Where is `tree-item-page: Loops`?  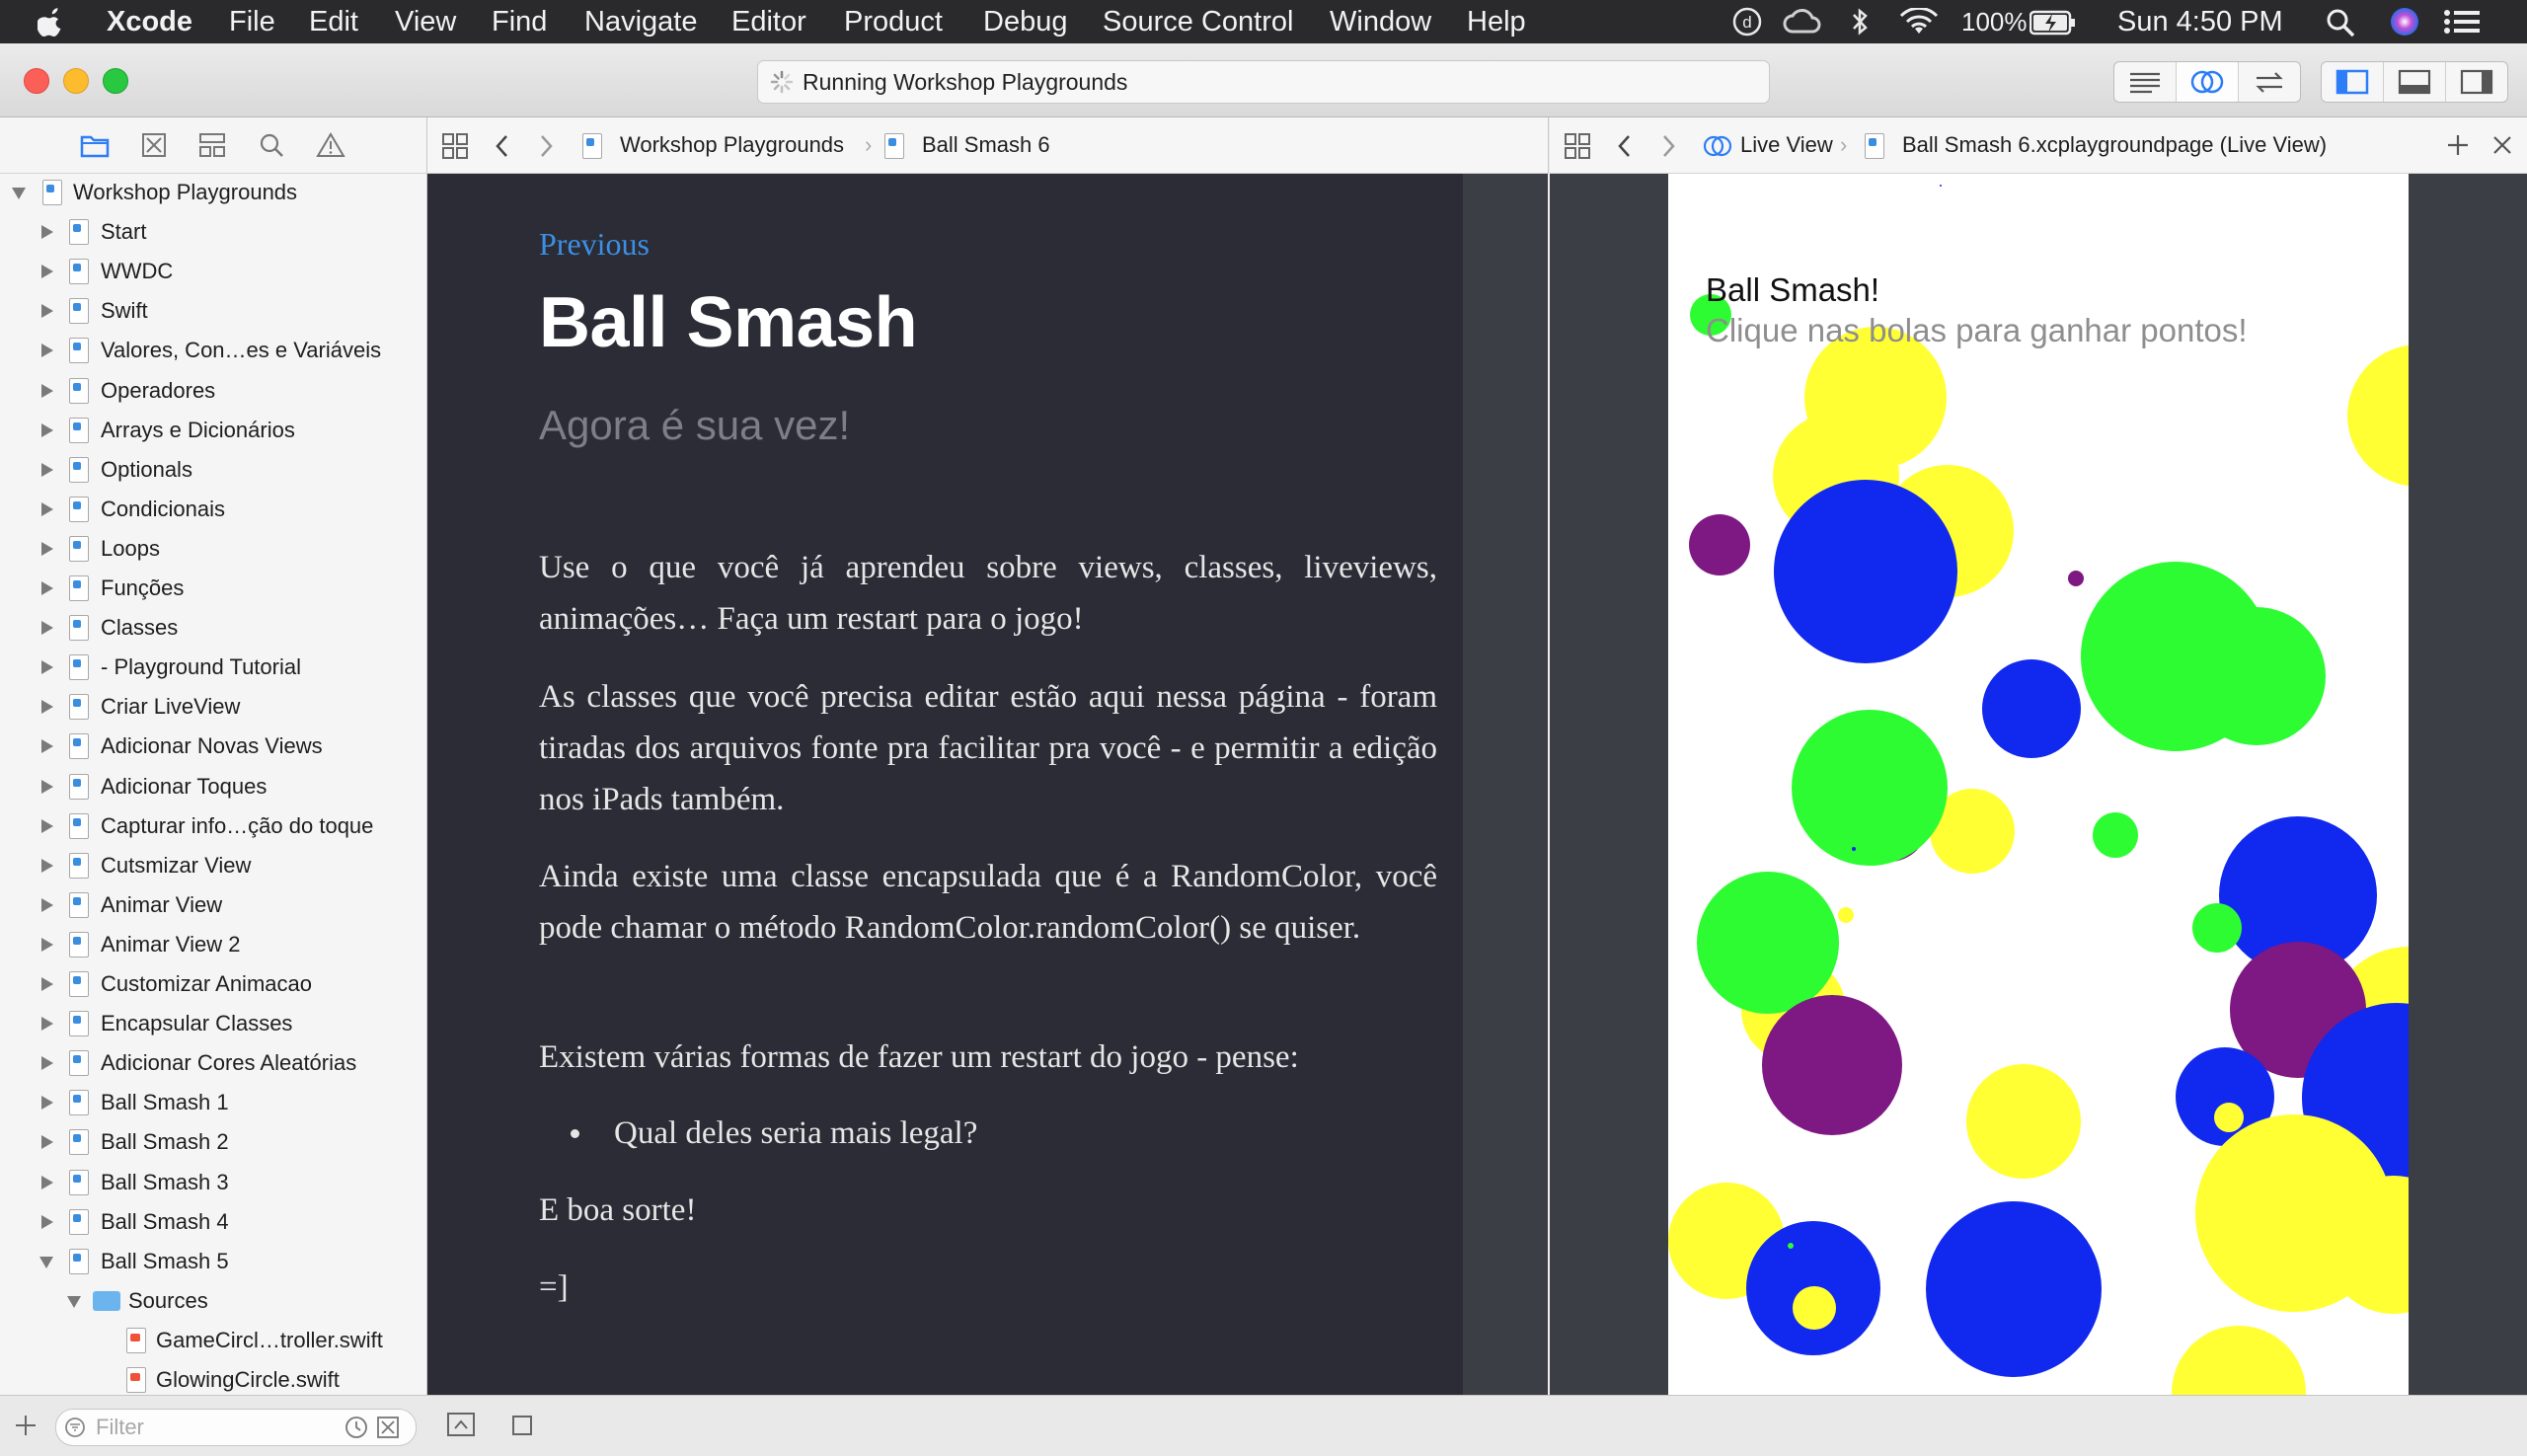
tree-item-page: Loops is located at coordinates (213, 549).